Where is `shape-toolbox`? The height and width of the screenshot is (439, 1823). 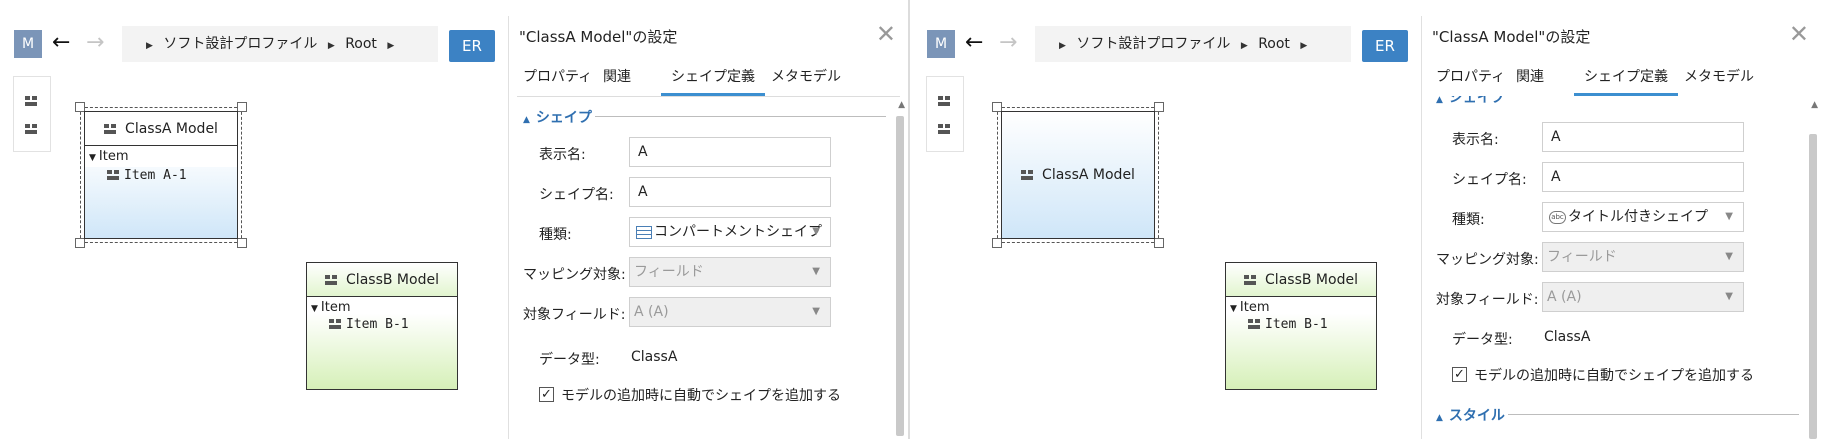 shape-toolbox is located at coordinates (945, 114).